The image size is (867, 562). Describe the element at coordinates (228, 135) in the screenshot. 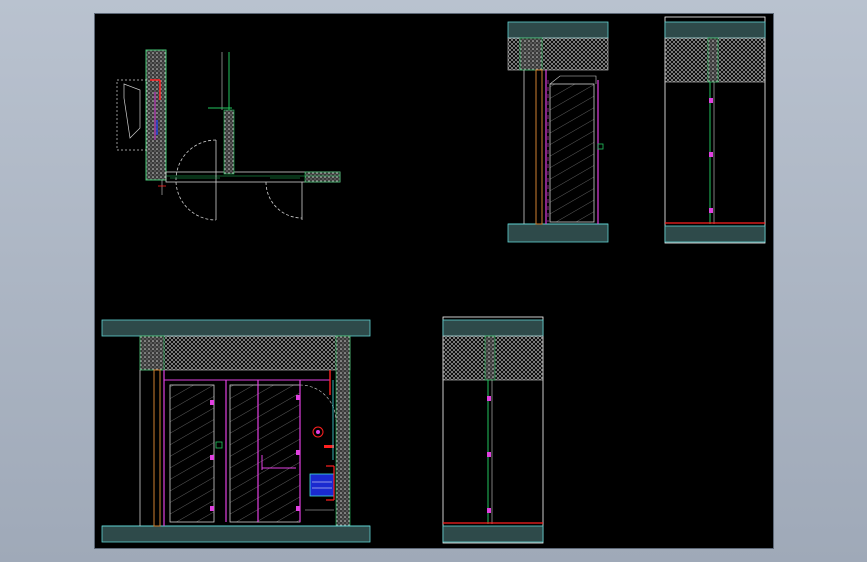

I see `plan-view` at that location.